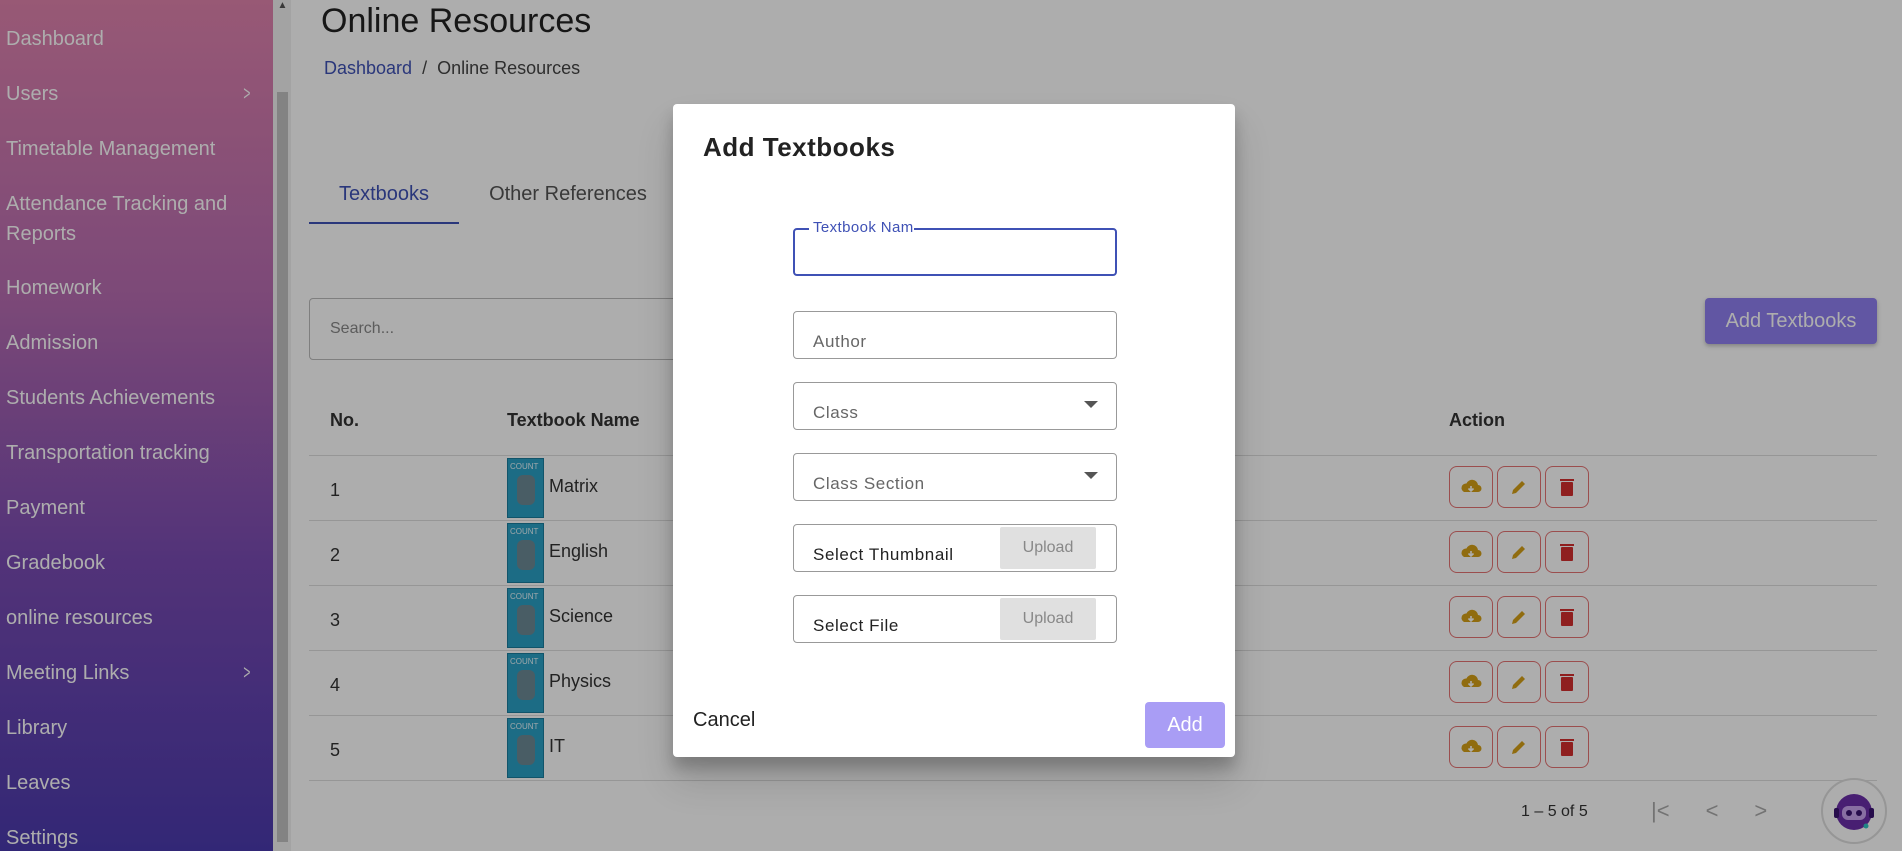 Image resolution: width=1902 pixels, height=851 pixels. Describe the element at coordinates (856, 625) in the screenshot. I see `select-file-label: Select File` at that location.